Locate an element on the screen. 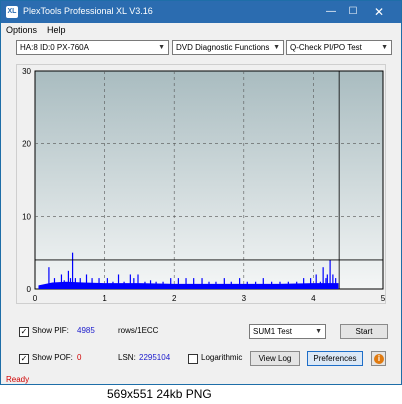 This screenshot has width=402, height=404. start-button: Start is located at coordinates (364, 331).